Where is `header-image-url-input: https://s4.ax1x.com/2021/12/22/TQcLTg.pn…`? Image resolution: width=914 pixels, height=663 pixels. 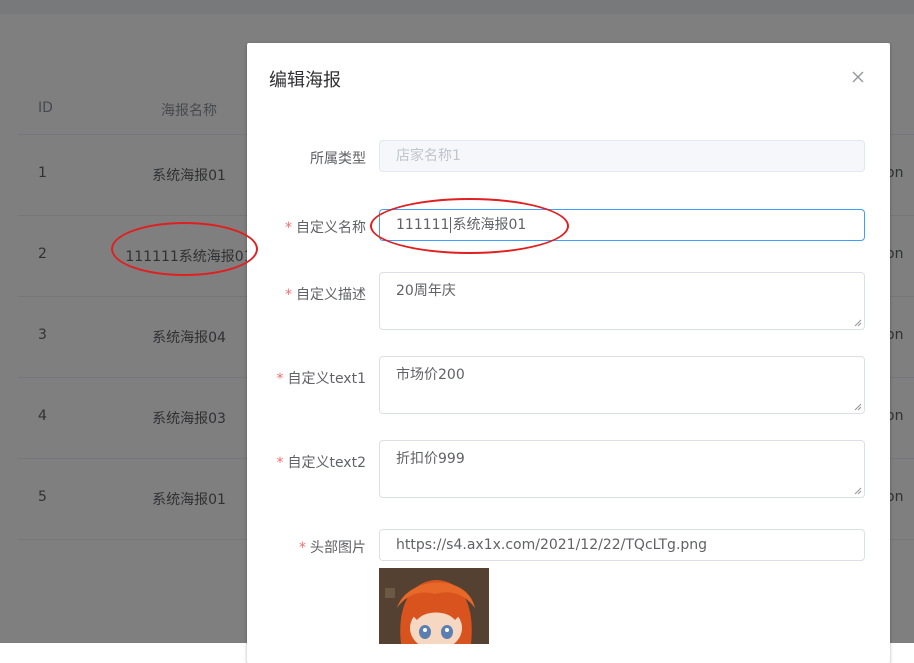
header-image-url-input: https://s4.ax1x.com/2021/12/22/TQcLTg.pn… is located at coordinates (622, 545).